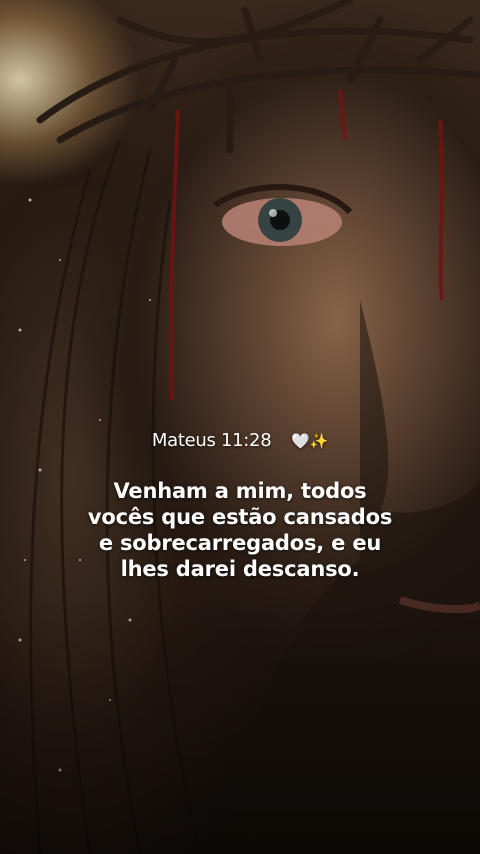 The width and height of the screenshot is (480, 854). I want to click on verse-line: lhes darei descanso., so click(240, 569).